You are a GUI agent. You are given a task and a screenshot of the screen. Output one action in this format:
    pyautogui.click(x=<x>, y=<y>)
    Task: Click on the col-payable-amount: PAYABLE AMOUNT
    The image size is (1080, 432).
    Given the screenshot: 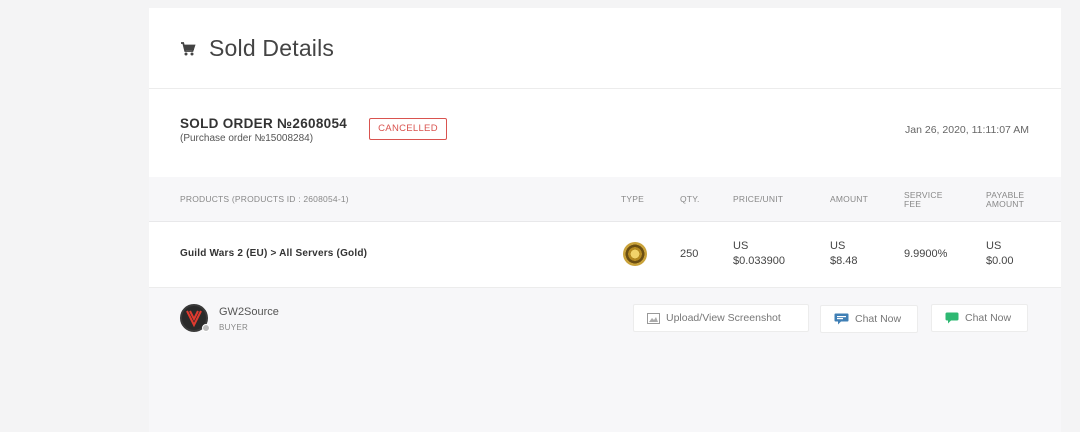 What is the action you would take?
    pyautogui.click(x=1005, y=199)
    